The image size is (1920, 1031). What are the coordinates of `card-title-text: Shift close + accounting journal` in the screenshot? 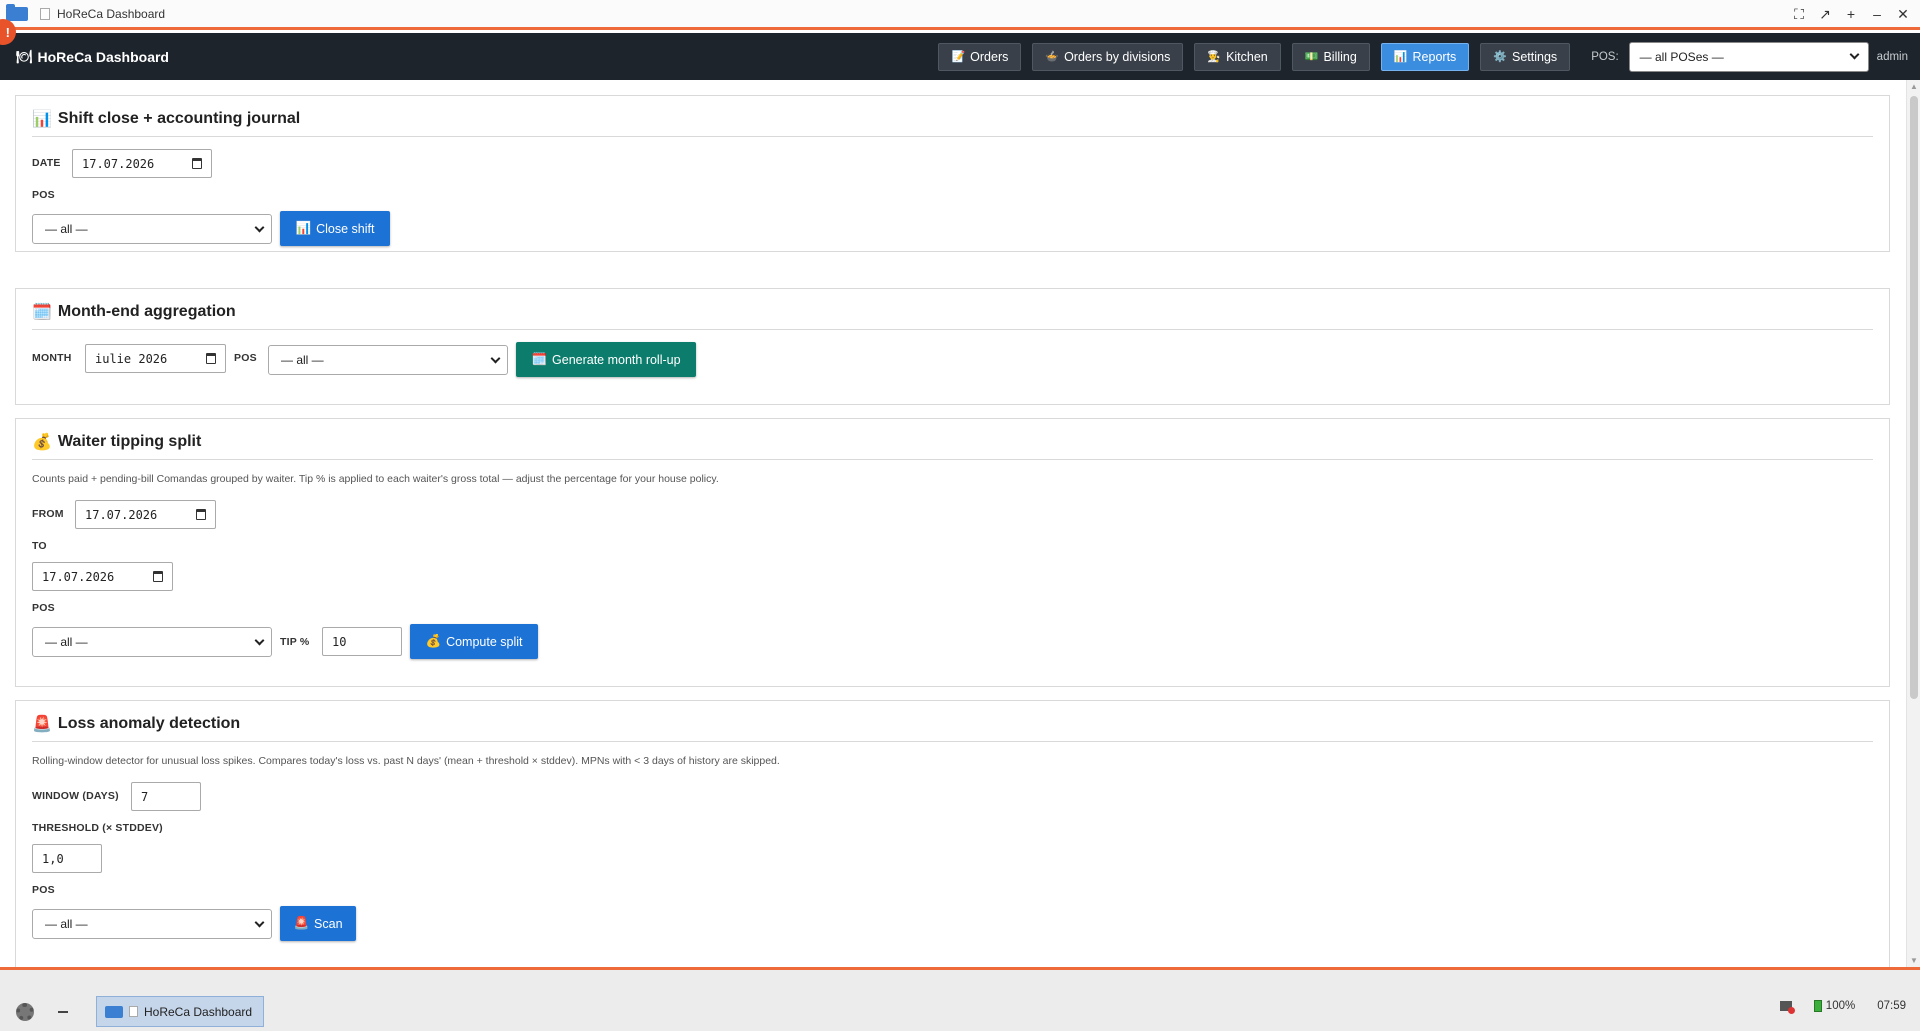 It's located at (179, 118).